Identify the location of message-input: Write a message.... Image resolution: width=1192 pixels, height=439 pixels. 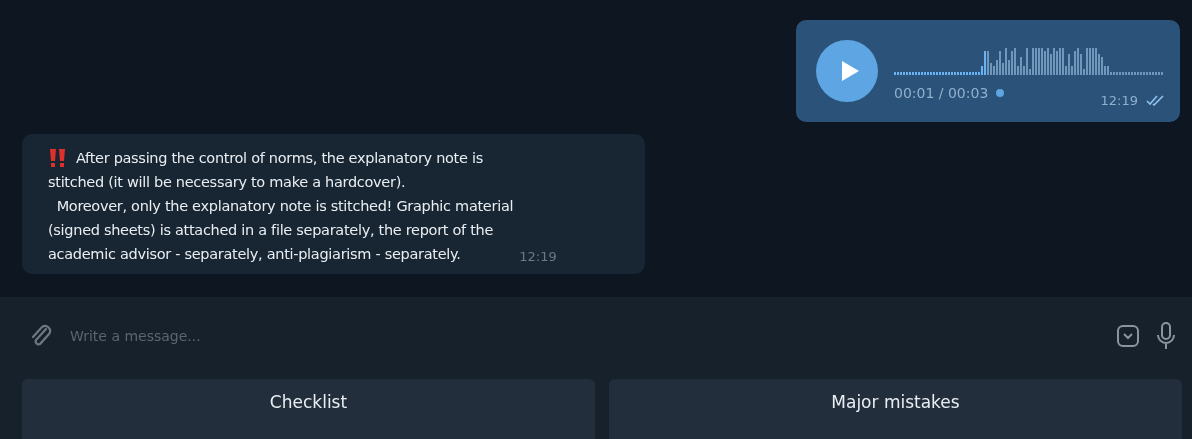
(585, 336).